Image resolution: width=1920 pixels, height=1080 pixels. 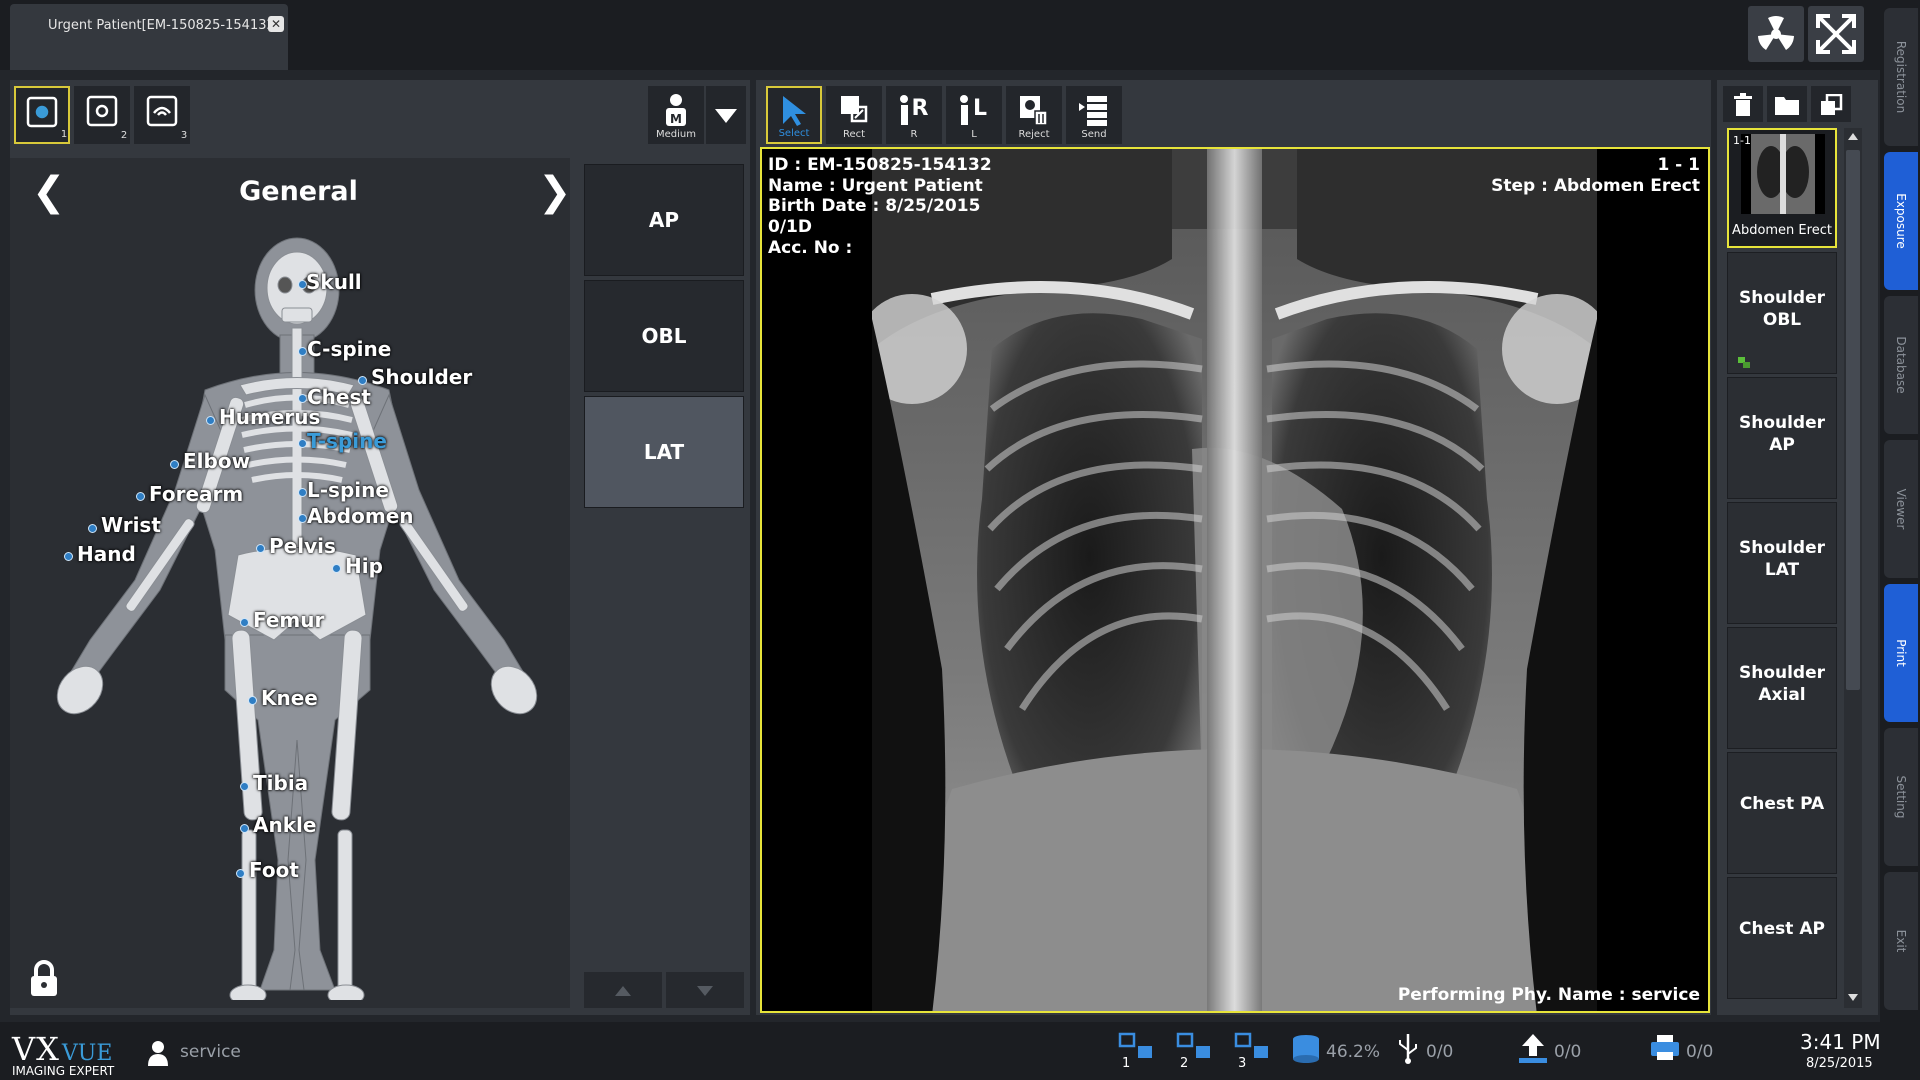 I want to click on fullscreen-icon, so click(x=1836, y=34).